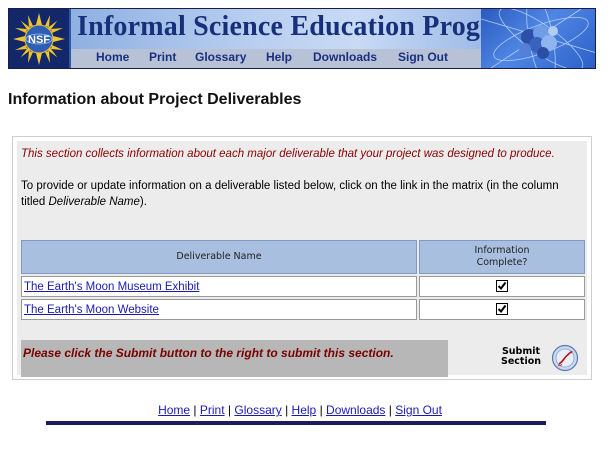  Describe the element at coordinates (219, 309) in the screenshot. I see `deliverable-name-cell: The Earth's Moon Website` at that location.